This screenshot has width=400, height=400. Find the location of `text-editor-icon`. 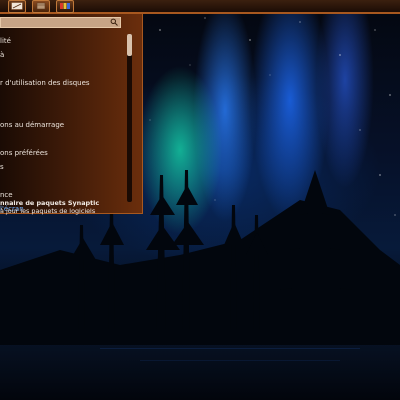

text-editor-icon is located at coordinates (17, 6).